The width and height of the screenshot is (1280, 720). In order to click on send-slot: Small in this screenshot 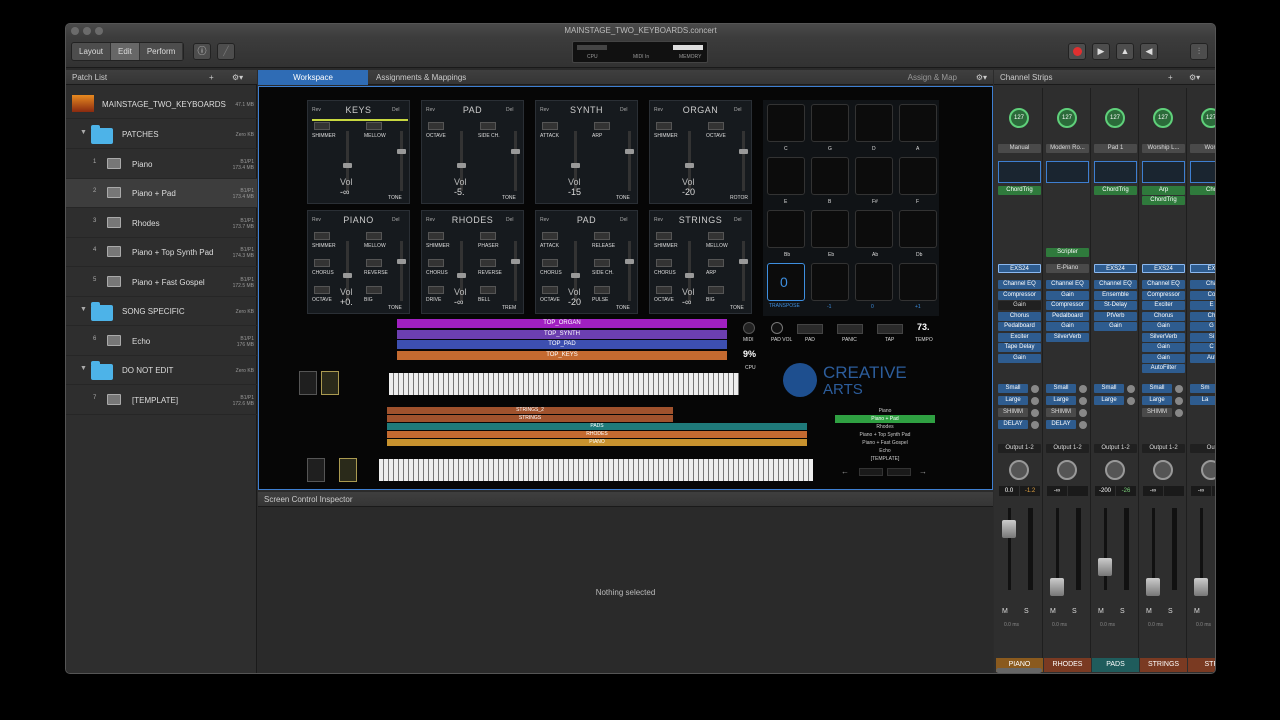, I will do `click(1109, 388)`.